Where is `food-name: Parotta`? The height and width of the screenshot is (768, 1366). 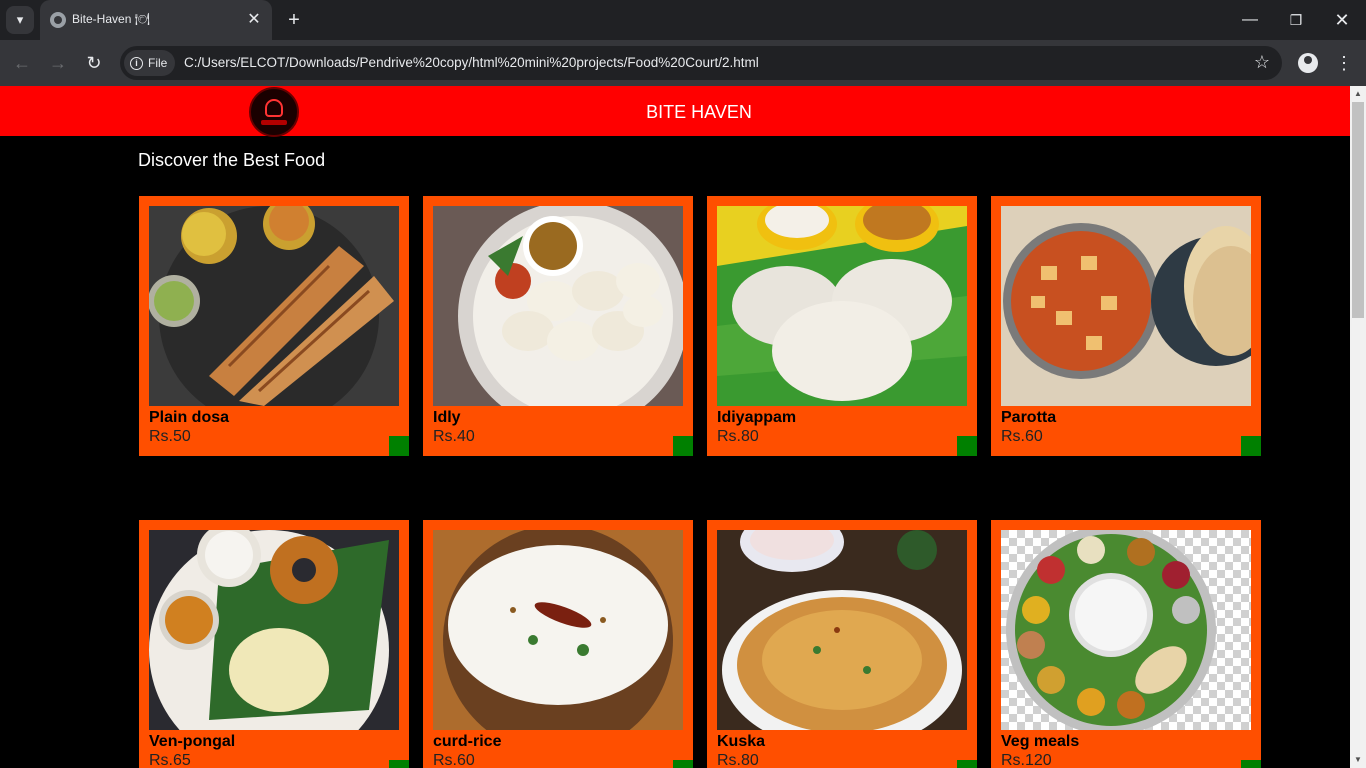 food-name: Parotta is located at coordinates (1029, 417).